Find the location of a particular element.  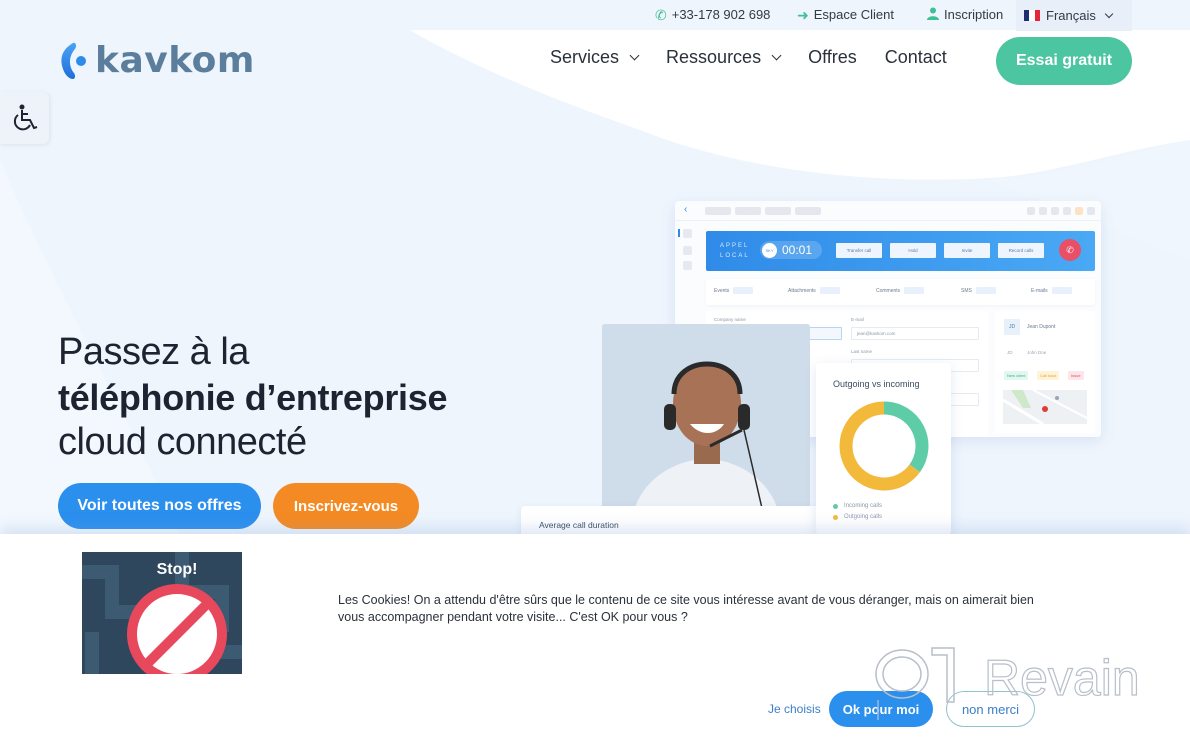

mockup-logo-icon: ‹ is located at coordinates (686, 209).